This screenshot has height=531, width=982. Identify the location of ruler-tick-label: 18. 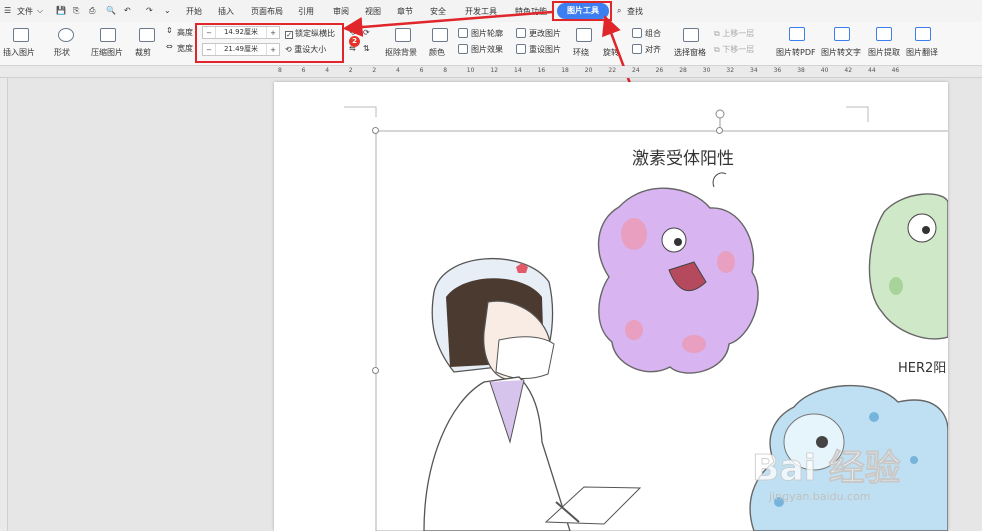
(565, 70).